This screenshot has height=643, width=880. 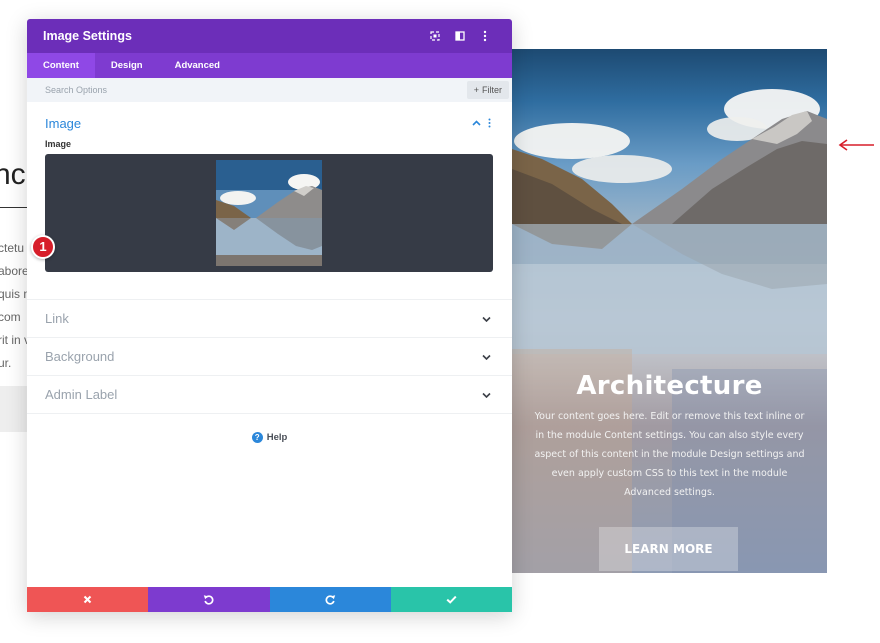 I want to click on cancel-button, so click(x=88, y=599).